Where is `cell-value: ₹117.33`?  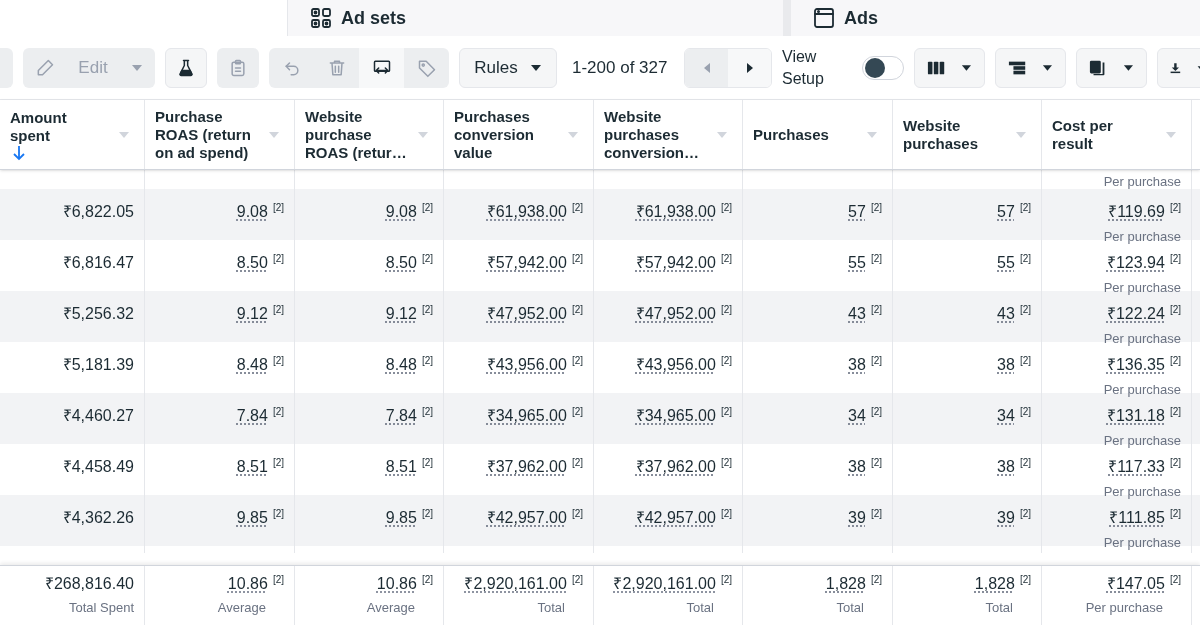 cell-value: ₹117.33 is located at coordinates (1136, 467).